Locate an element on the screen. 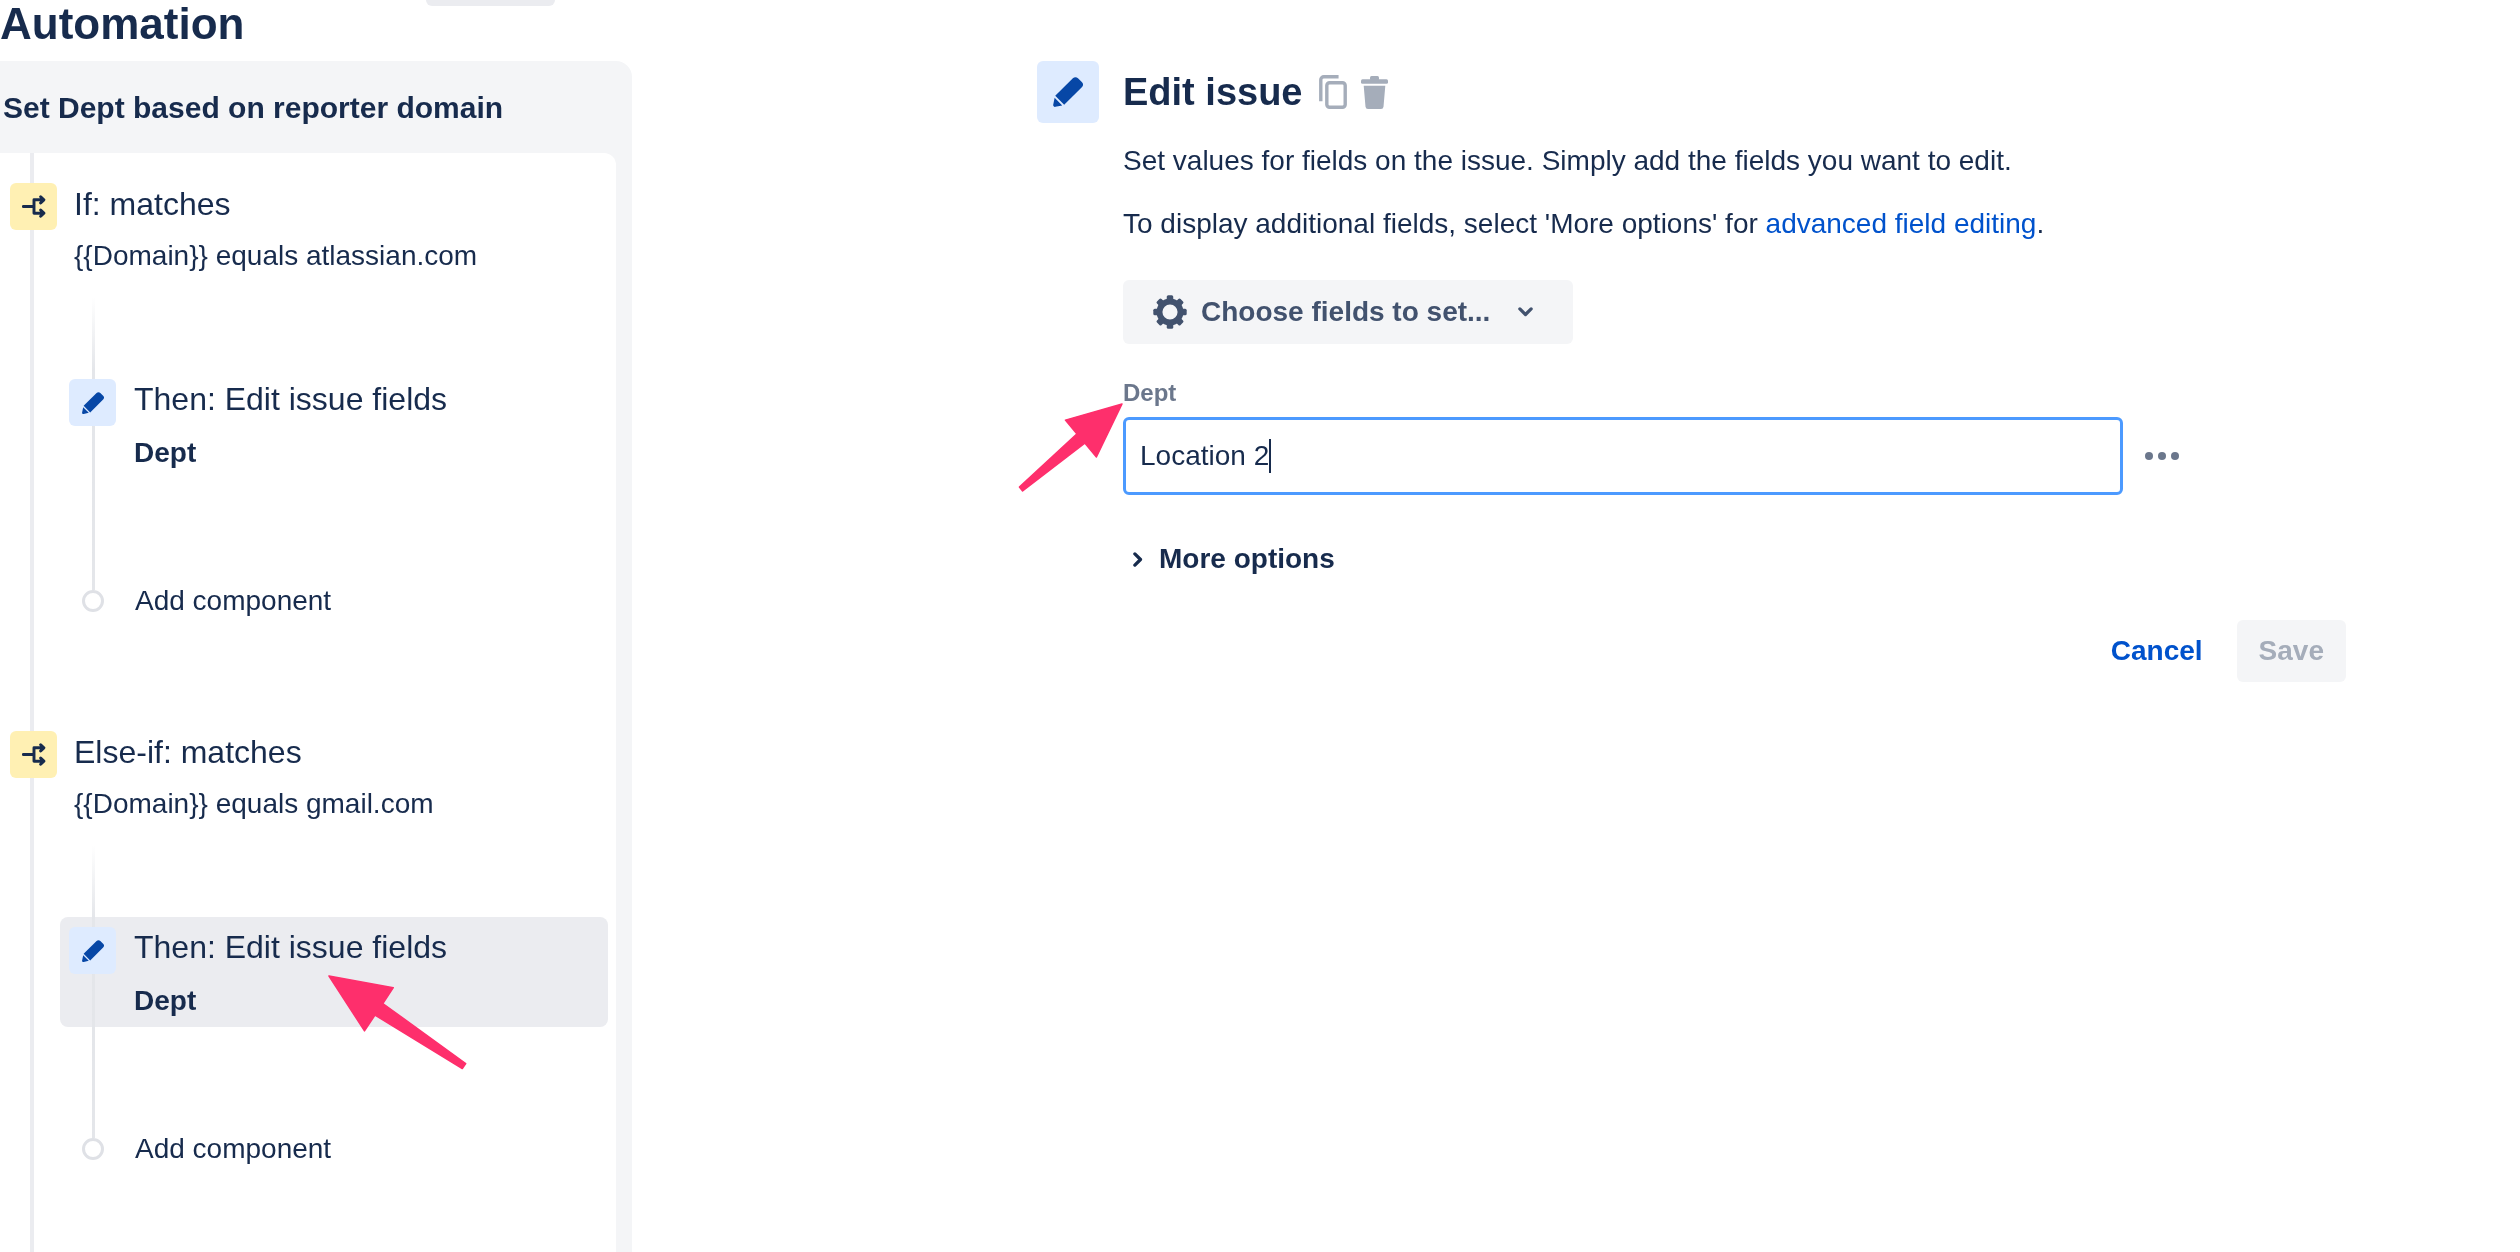 The height and width of the screenshot is (1252, 2520). rule-title: Set Dept based on reporter domain is located at coordinates (253, 107).